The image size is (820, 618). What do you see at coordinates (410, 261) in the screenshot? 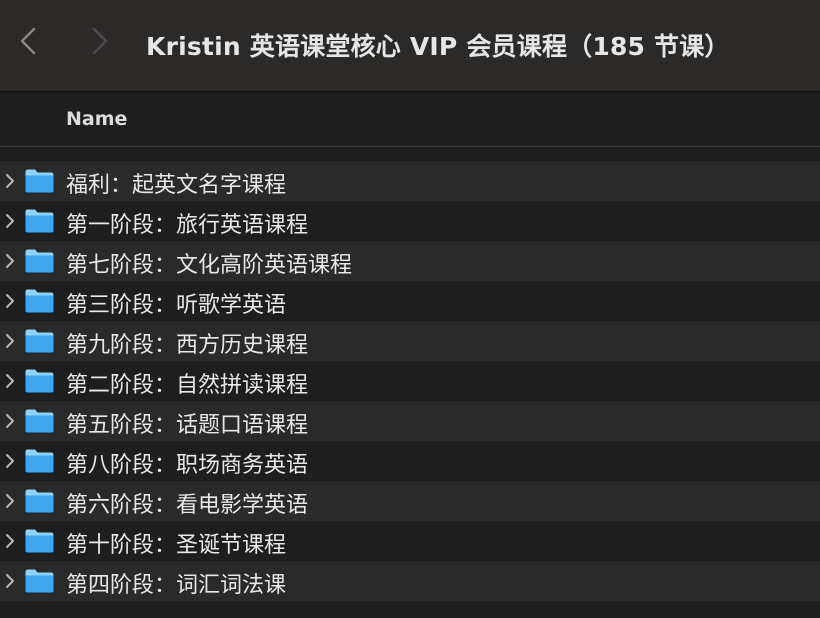
I see `list-item: 第七阶段：文化高阶英语课程` at bounding box center [410, 261].